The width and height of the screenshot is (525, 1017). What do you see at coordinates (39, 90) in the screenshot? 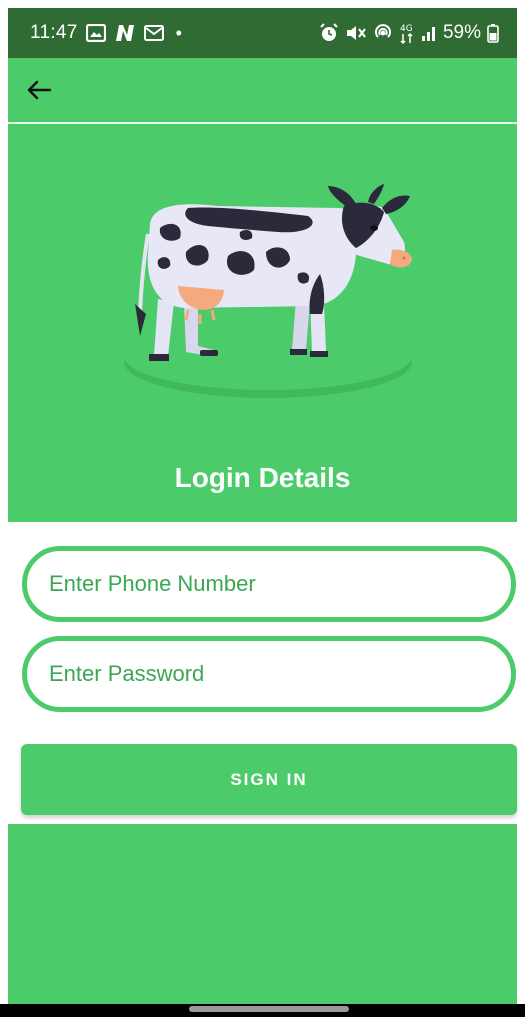
I see `back-arrow-icon` at bounding box center [39, 90].